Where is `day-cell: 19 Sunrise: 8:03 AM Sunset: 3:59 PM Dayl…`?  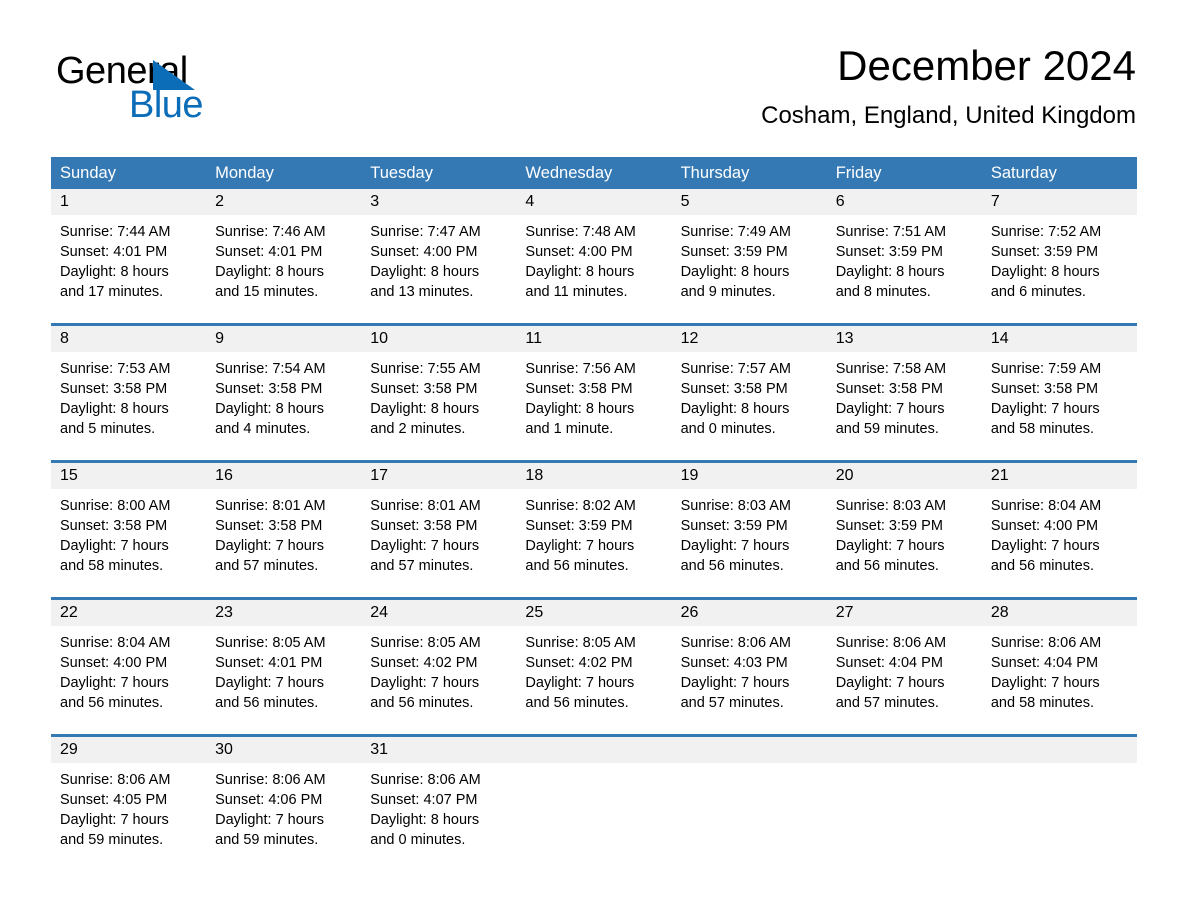
day-cell: 19 Sunrise: 8:03 AM Sunset: 3:59 PM Dayl… is located at coordinates (749, 524).